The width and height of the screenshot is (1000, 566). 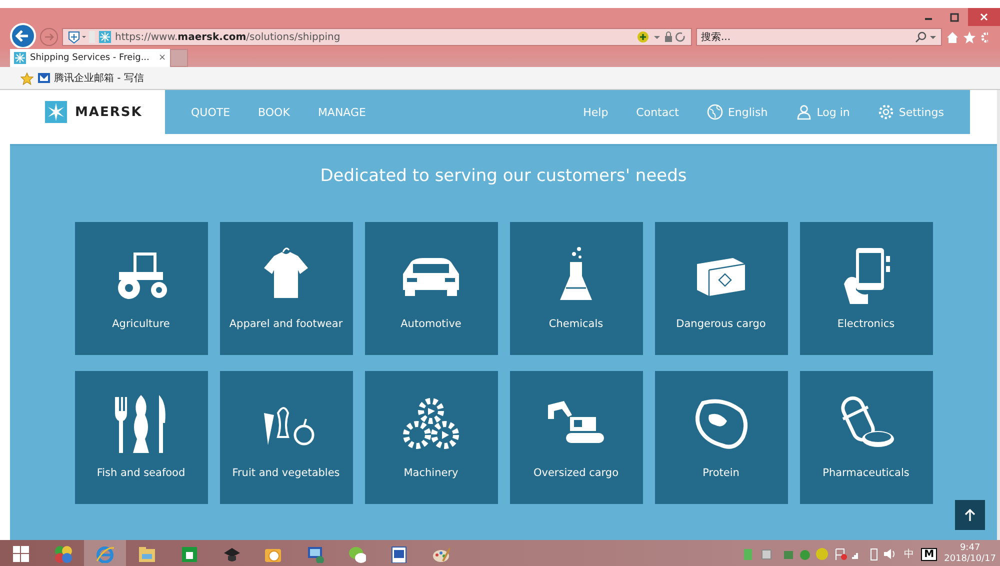 I want to click on category-tile: Chemicals, so click(x=576, y=288).